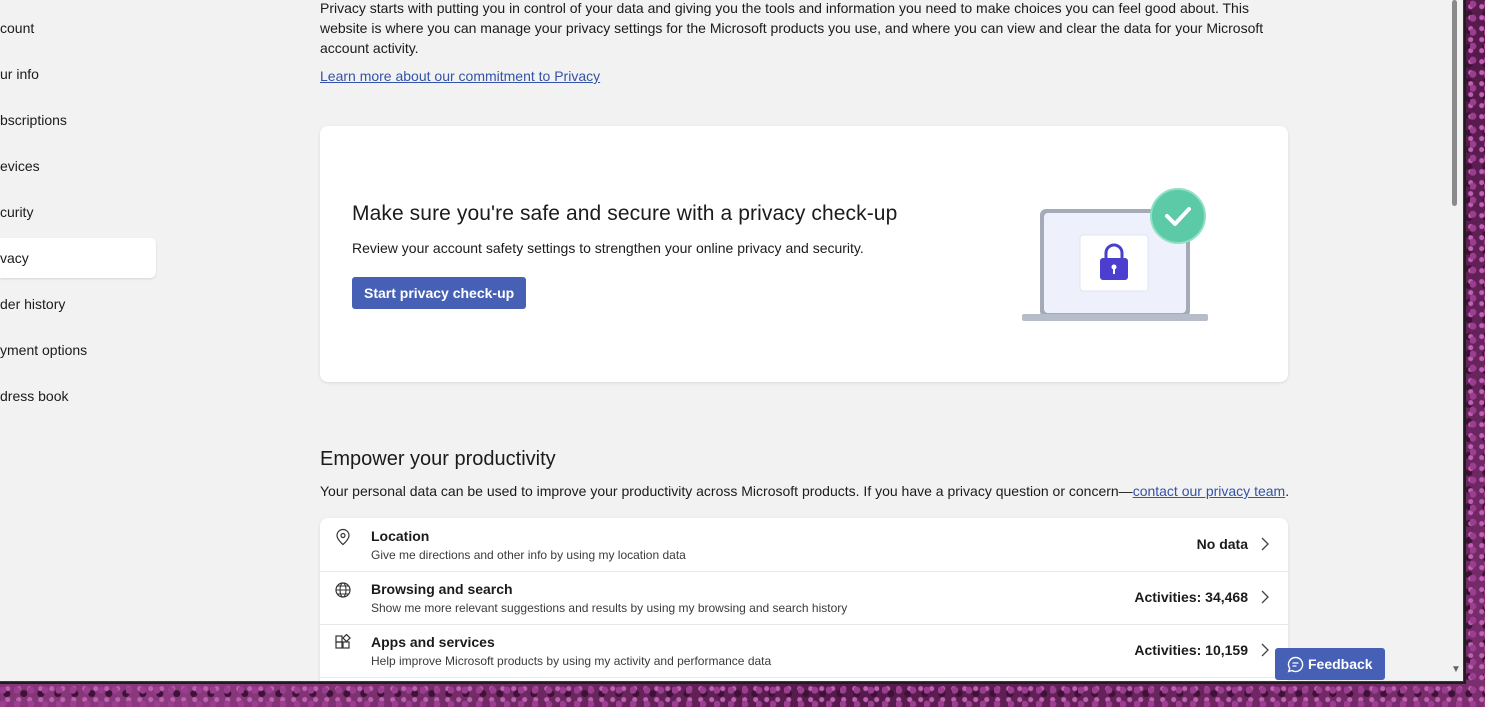  I want to click on row-title: Browsing and search, so click(442, 589).